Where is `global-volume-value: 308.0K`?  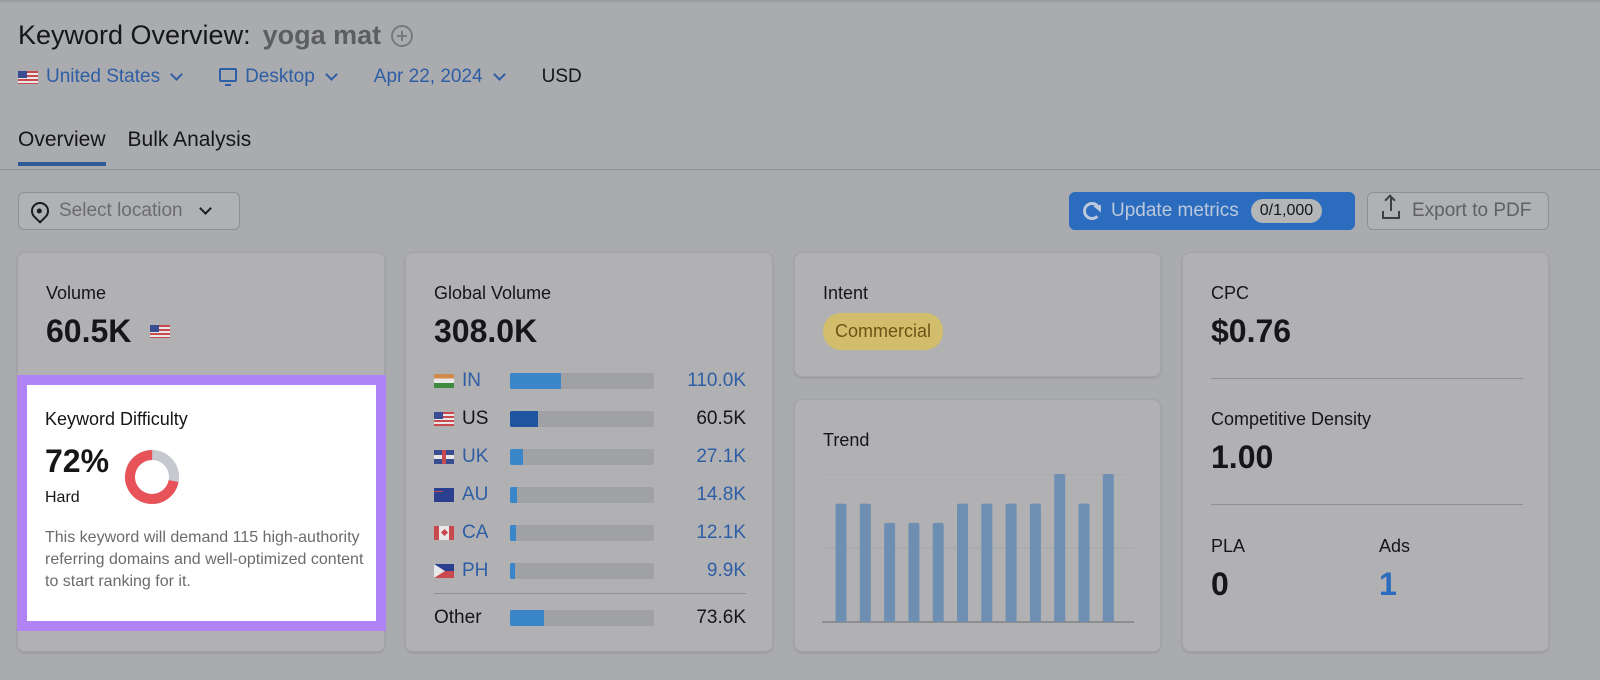 global-volume-value: 308.0K is located at coordinates (486, 331).